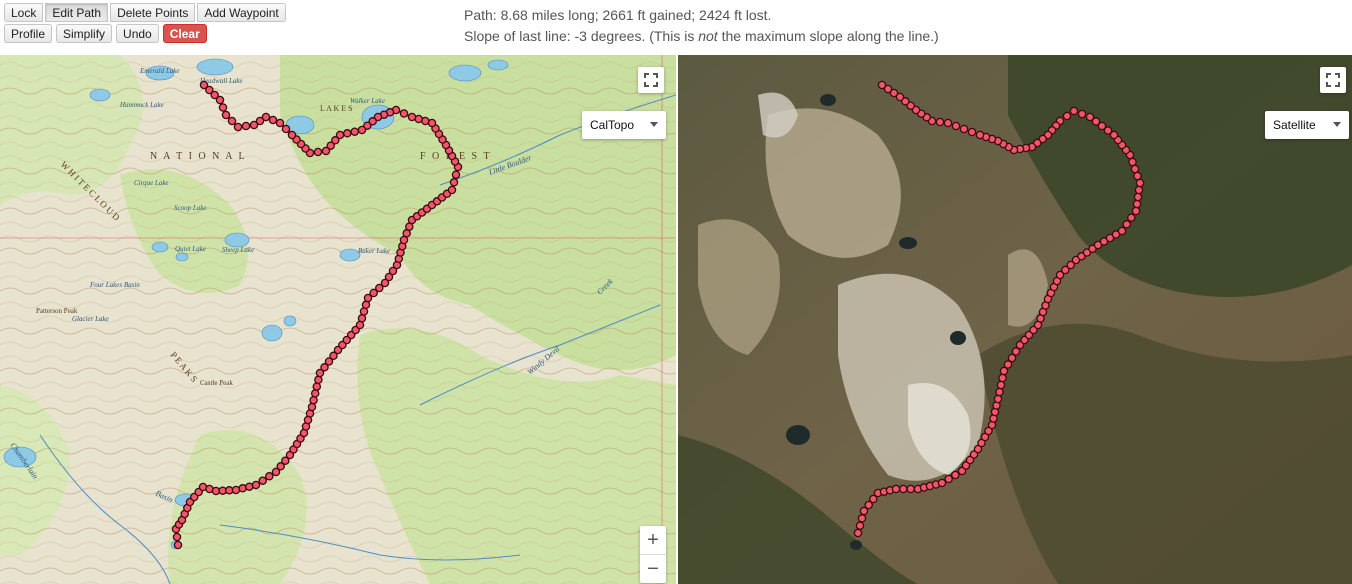  What do you see at coordinates (24, 12) in the screenshot?
I see `lock-button: Lock` at bounding box center [24, 12].